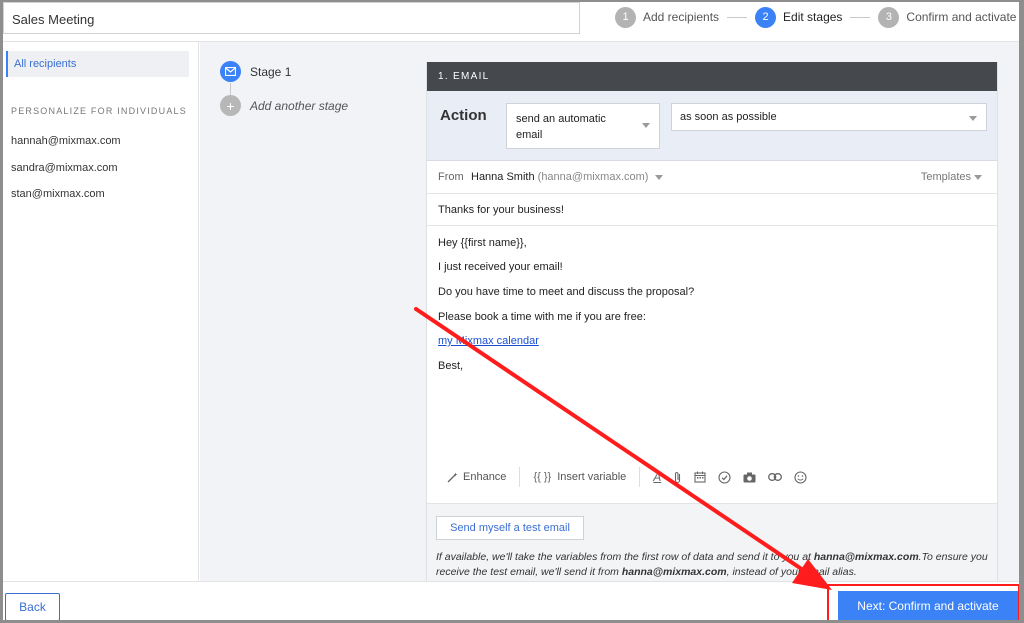 The width and height of the screenshot is (1024, 623). I want to click on stage-connector, so click(230, 89).